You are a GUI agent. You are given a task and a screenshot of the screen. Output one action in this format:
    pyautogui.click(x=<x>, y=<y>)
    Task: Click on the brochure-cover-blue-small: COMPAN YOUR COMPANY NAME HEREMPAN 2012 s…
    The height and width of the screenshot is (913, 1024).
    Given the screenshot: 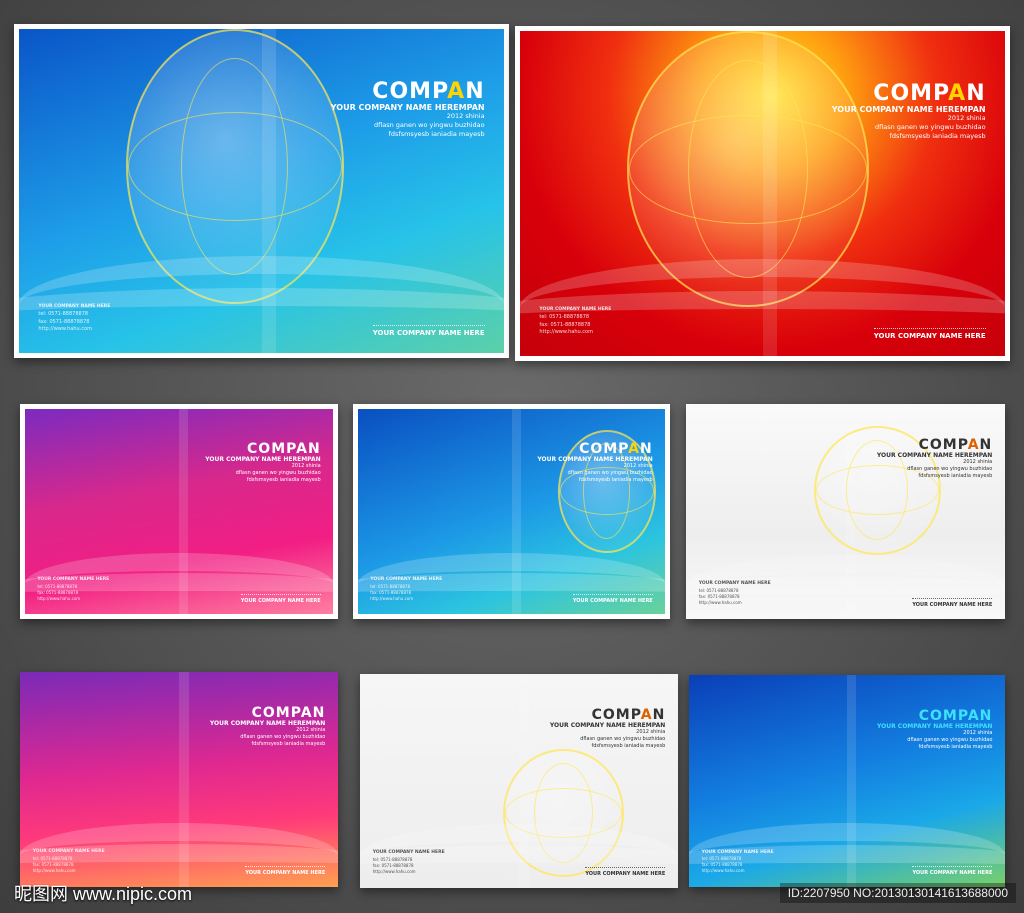 What is the action you would take?
    pyautogui.click(x=511, y=511)
    